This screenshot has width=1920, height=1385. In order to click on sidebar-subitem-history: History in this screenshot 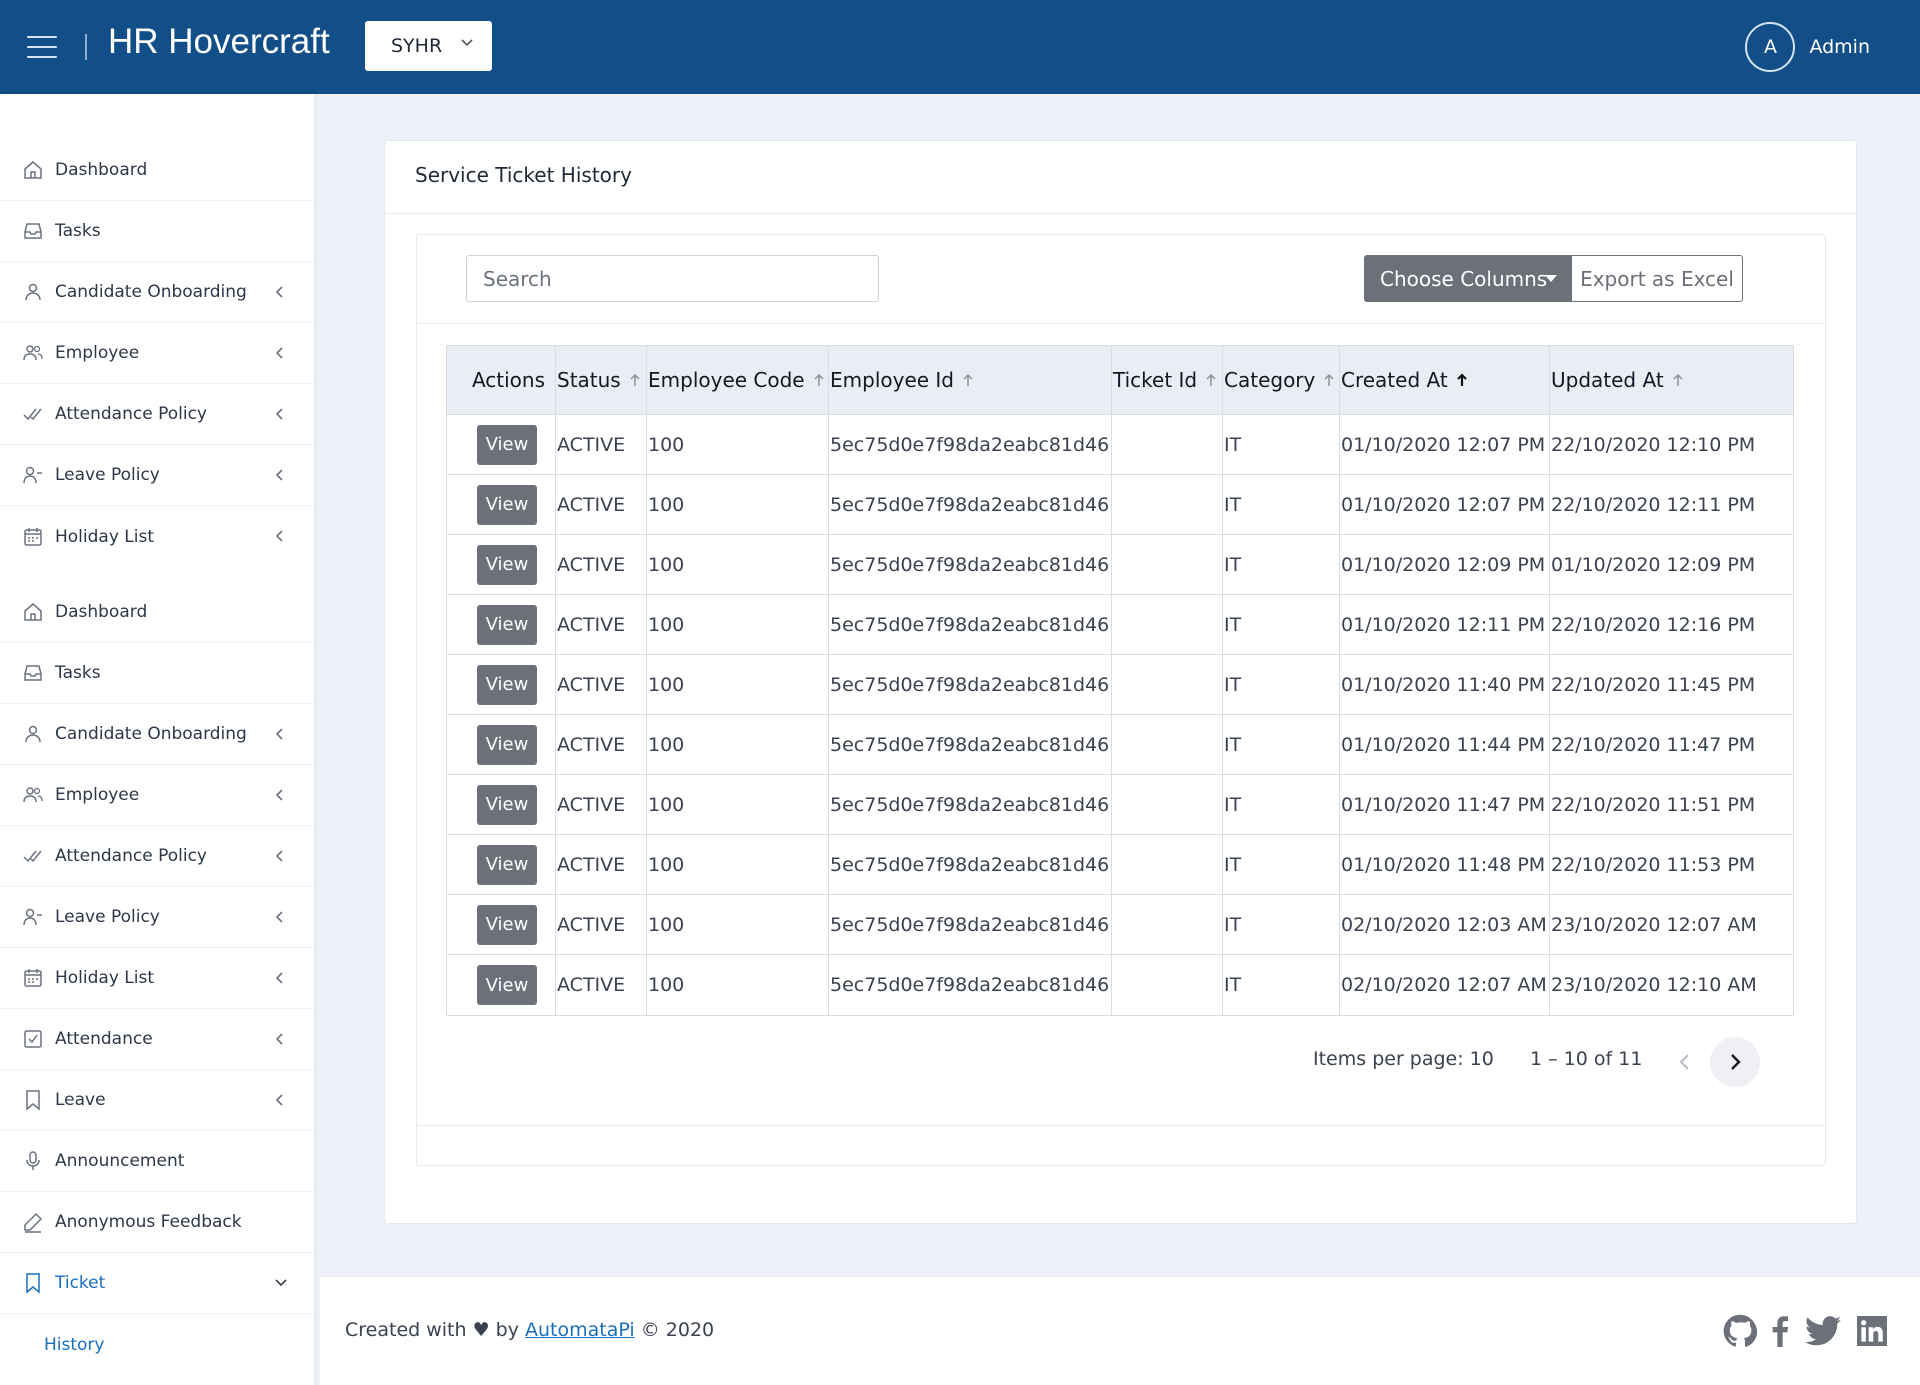, I will do `click(157, 1344)`.